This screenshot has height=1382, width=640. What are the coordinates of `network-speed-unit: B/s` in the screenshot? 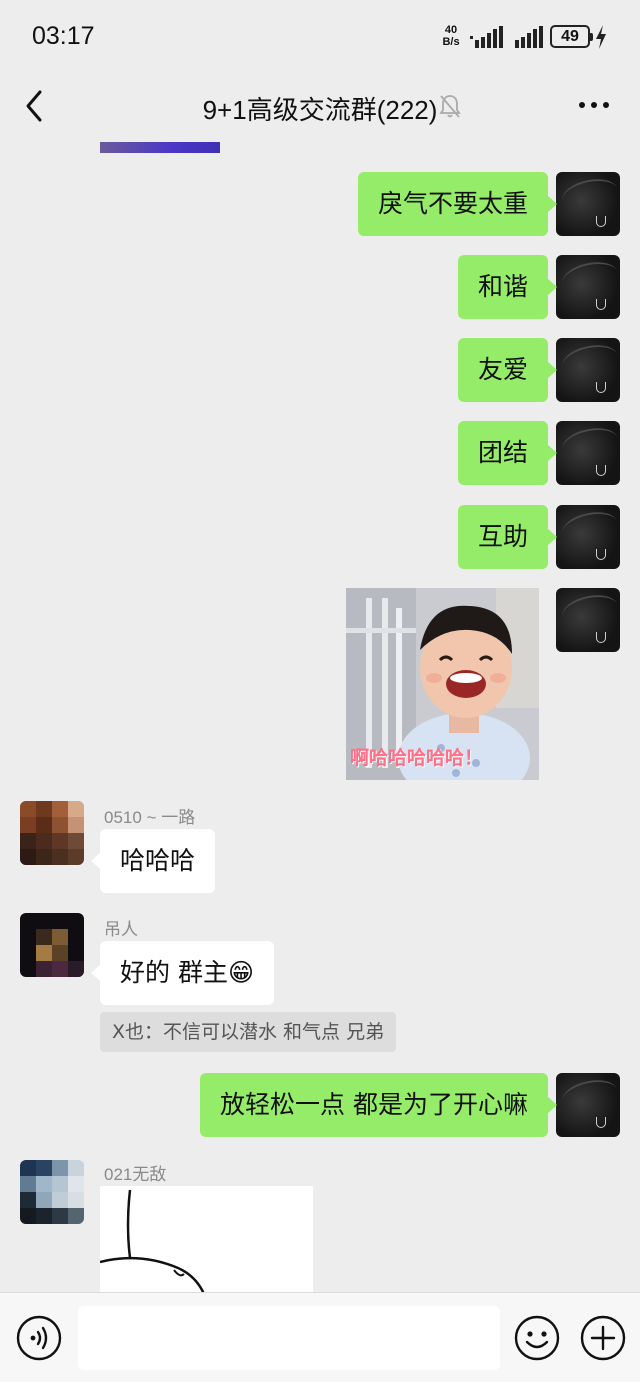 It's located at (451, 42).